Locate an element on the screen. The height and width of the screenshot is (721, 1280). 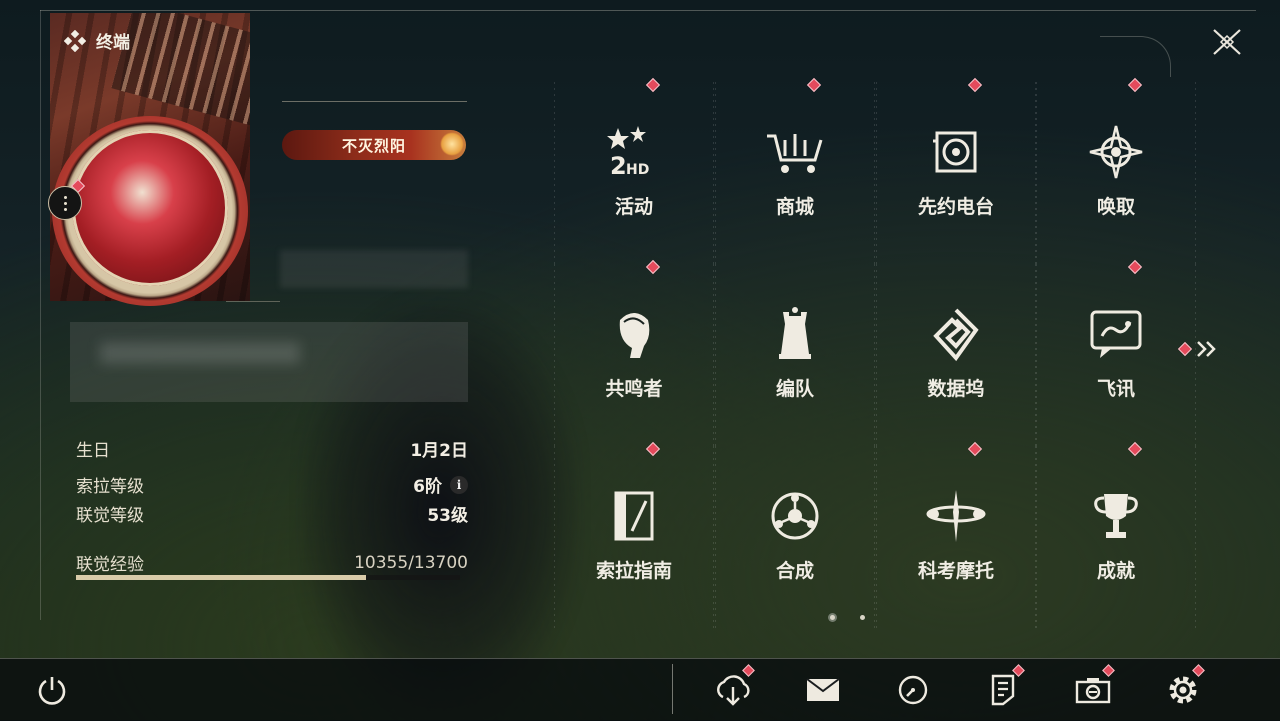
exp-progress-bar is located at coordinates (268, 577).